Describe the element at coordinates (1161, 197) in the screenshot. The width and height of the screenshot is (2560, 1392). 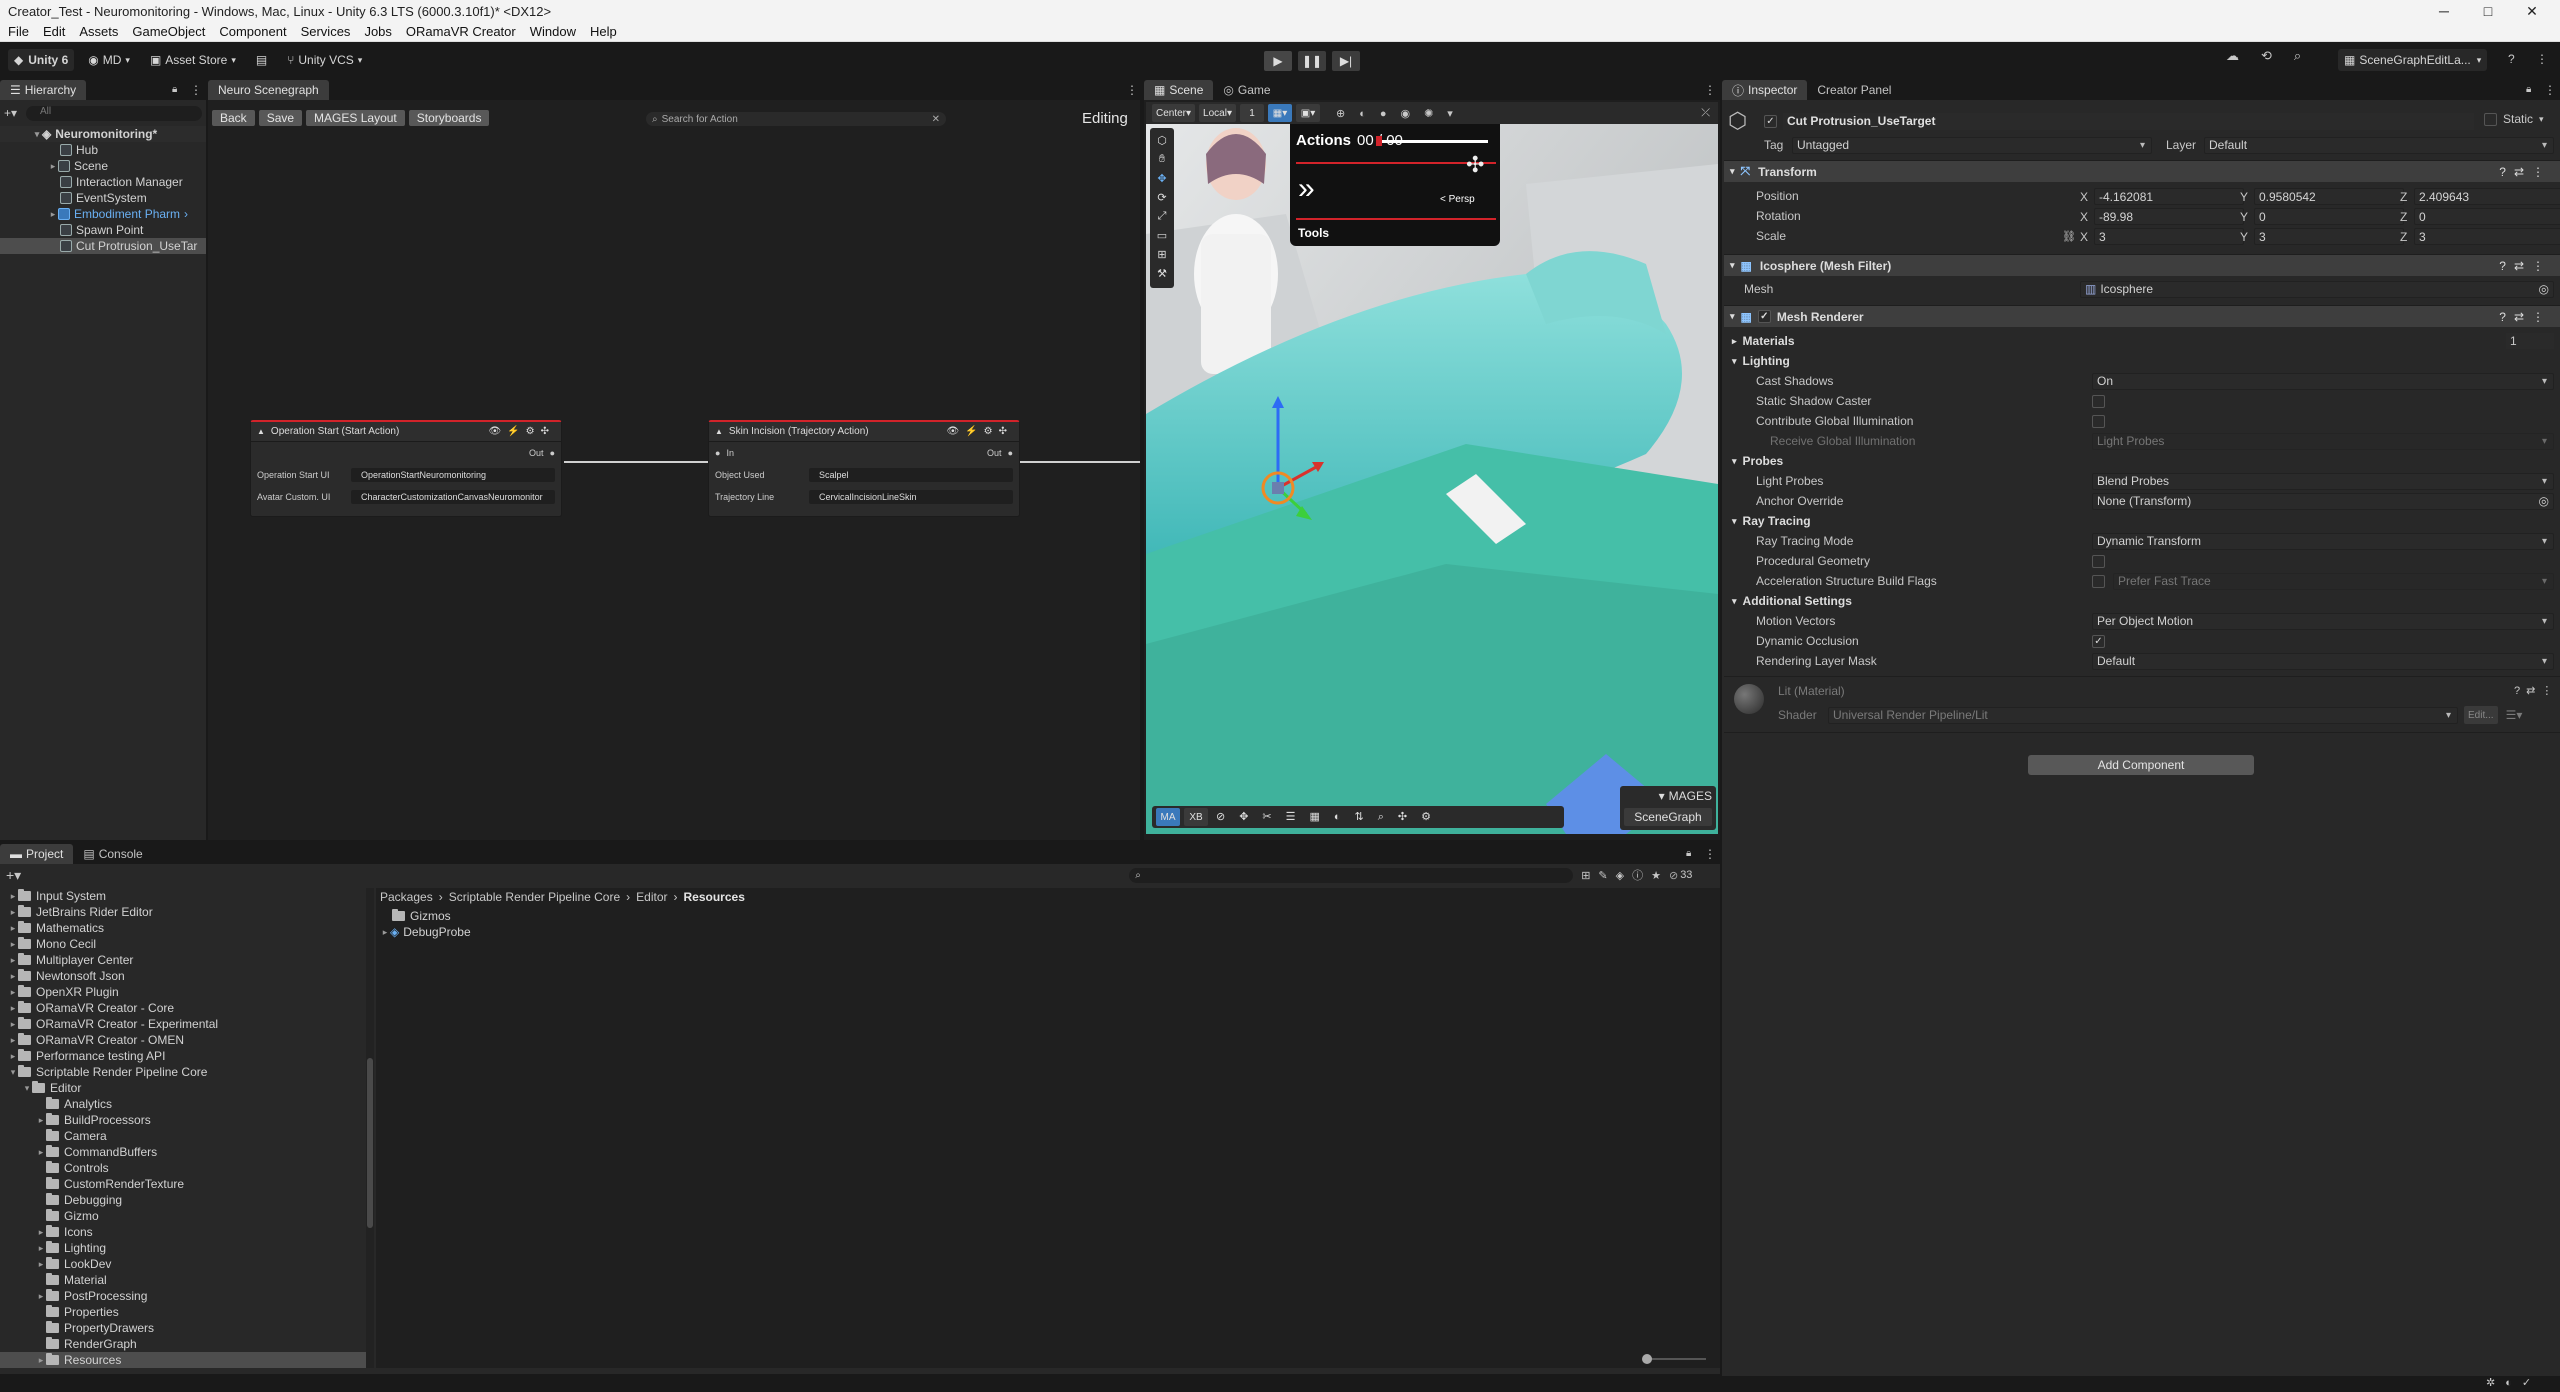
I see `rotate-tool-icon: ⟳` at that location.